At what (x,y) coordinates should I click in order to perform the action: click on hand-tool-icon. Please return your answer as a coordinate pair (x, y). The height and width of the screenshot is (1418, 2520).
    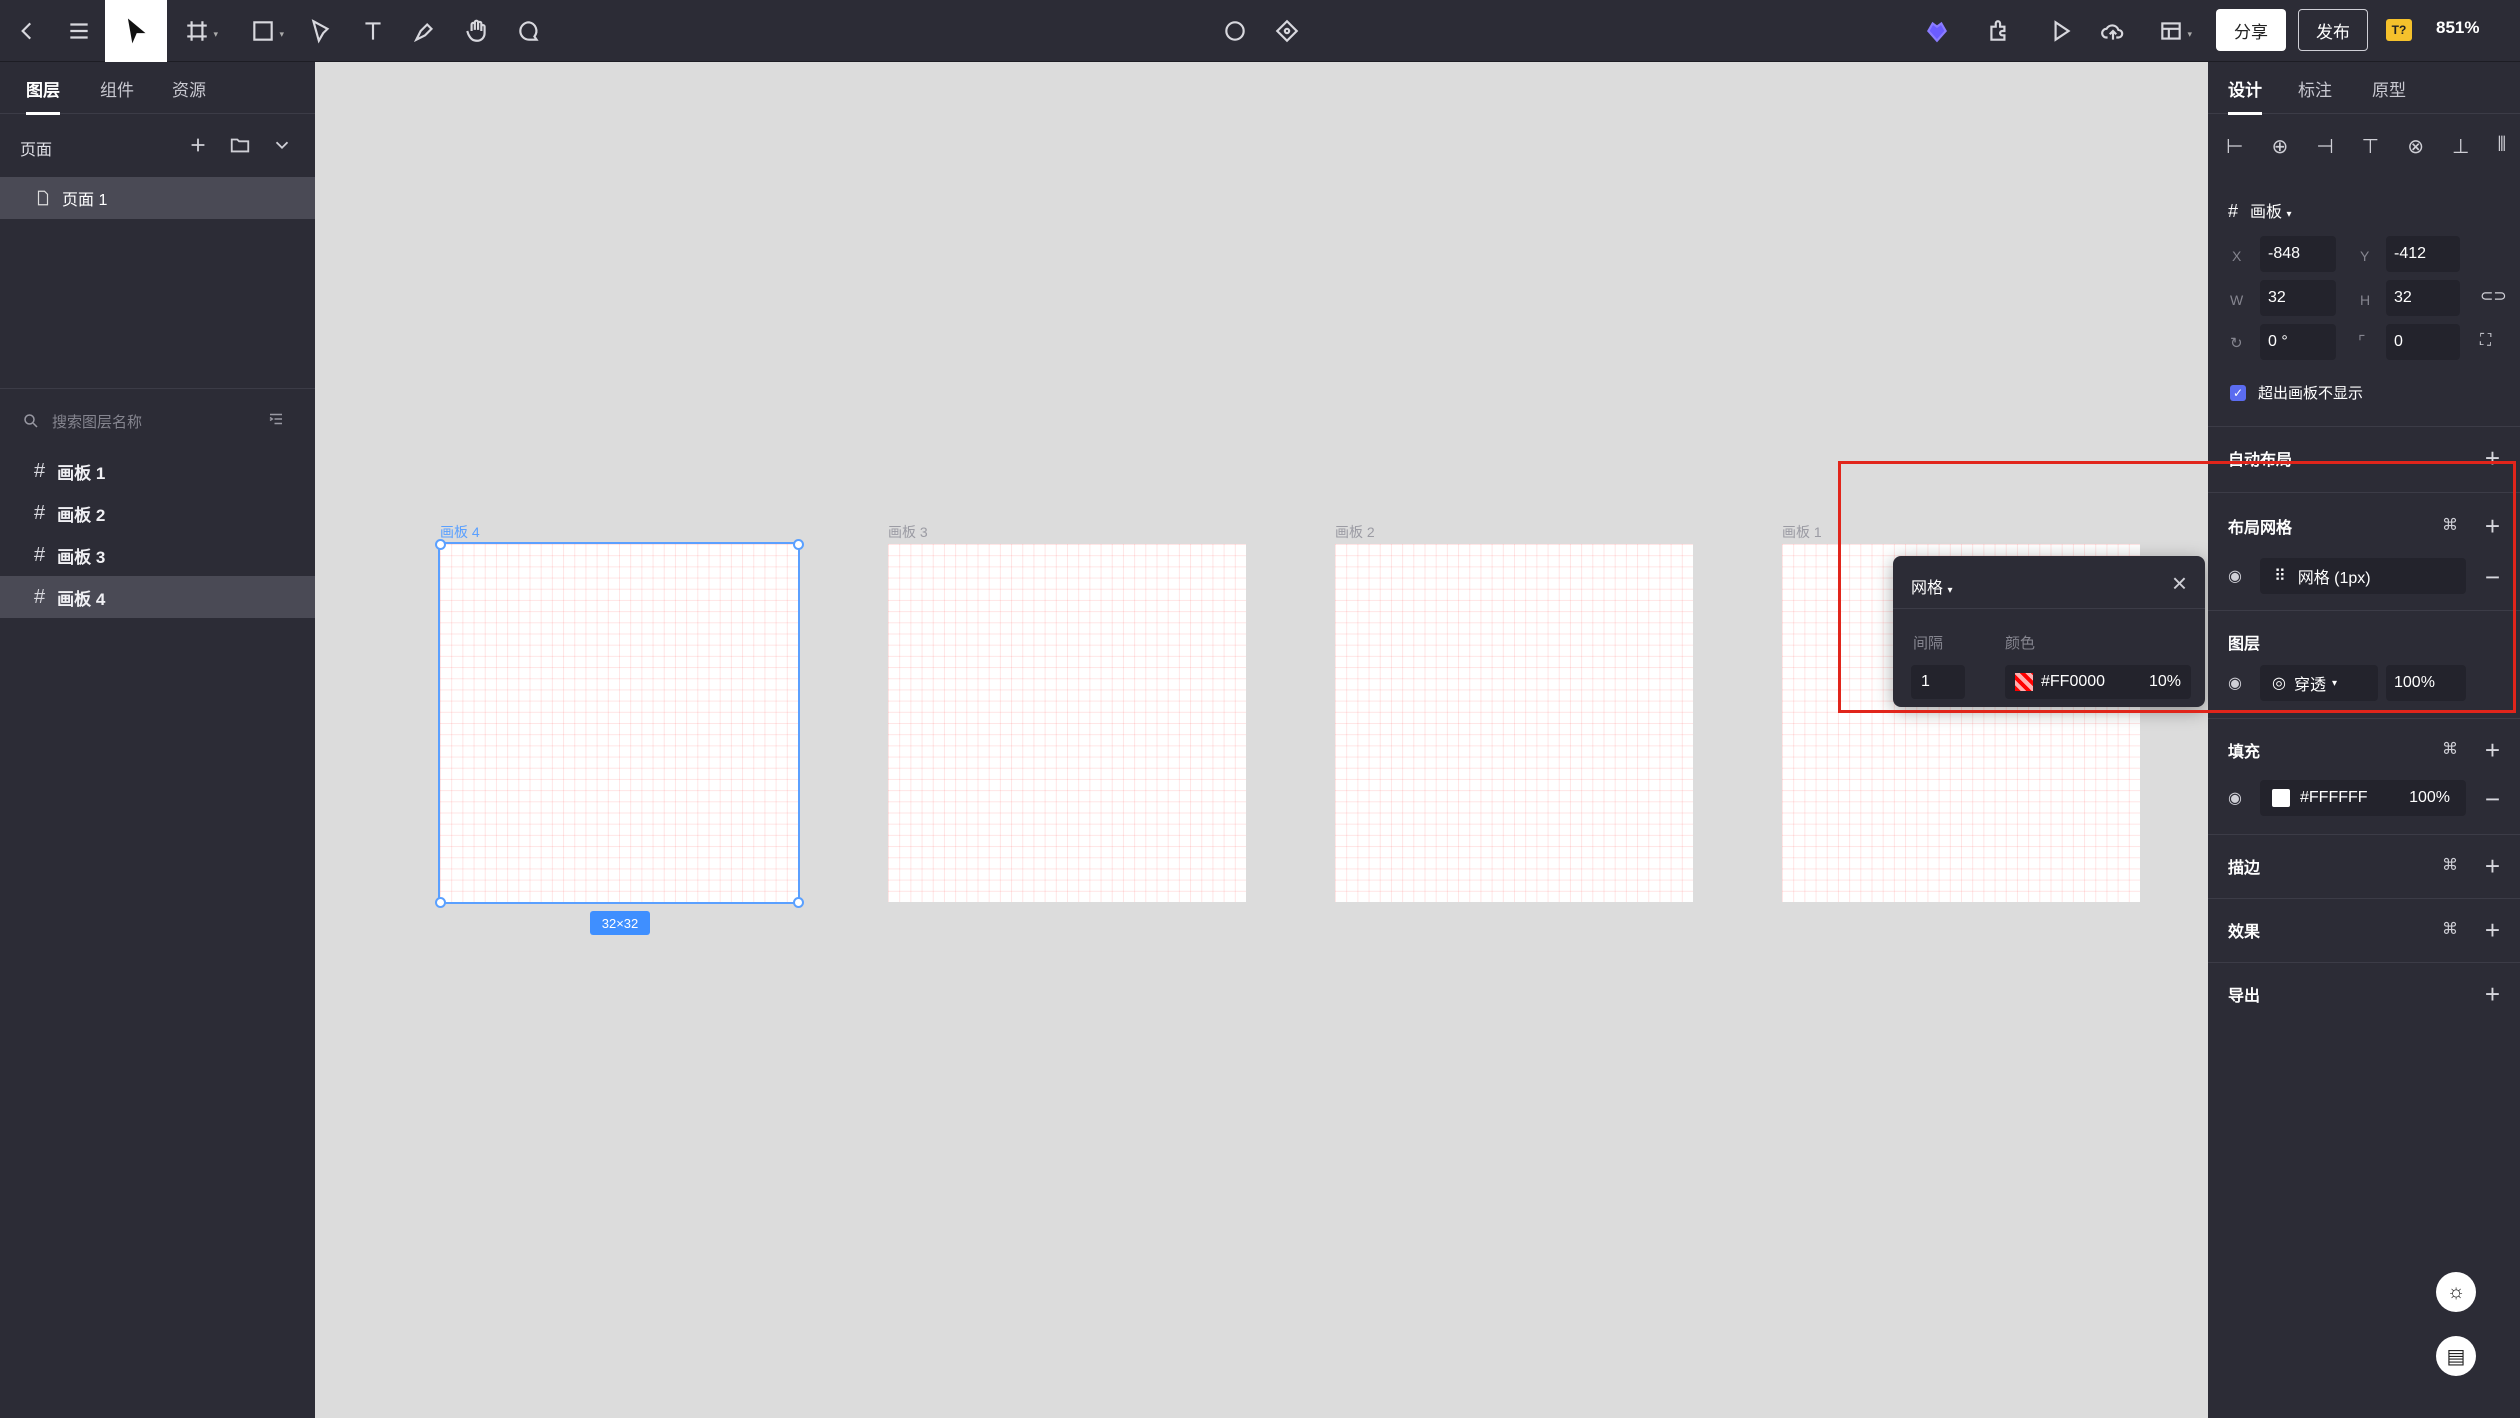
    Looking at the image, I should click on (477, 31).